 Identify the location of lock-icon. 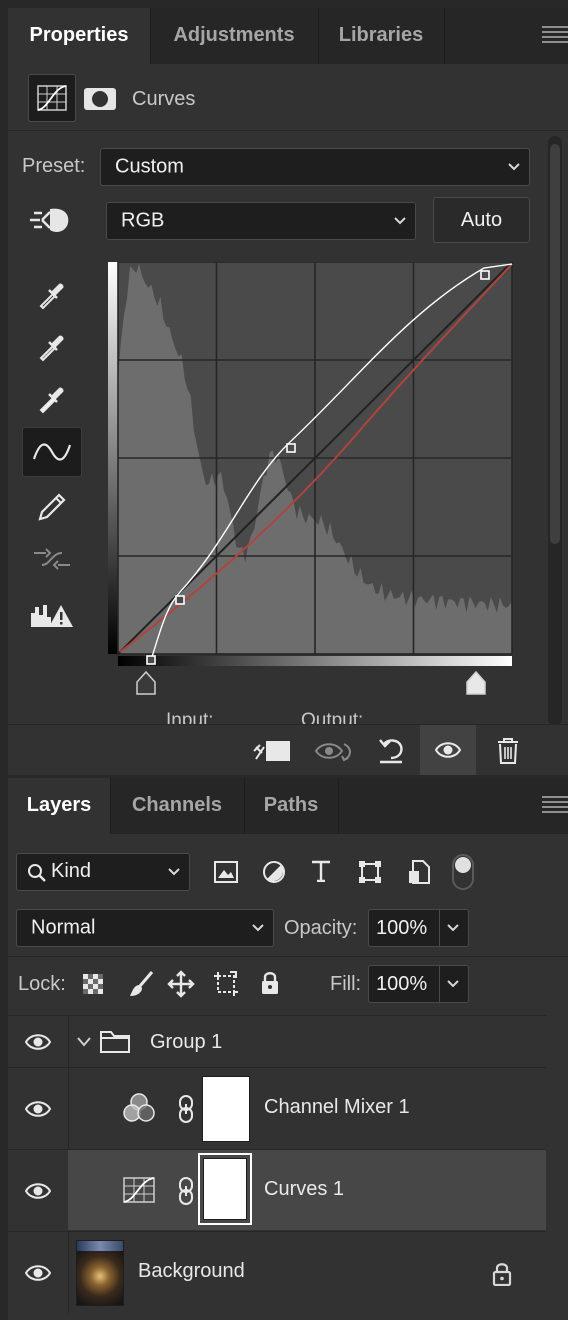
(502, 1274).